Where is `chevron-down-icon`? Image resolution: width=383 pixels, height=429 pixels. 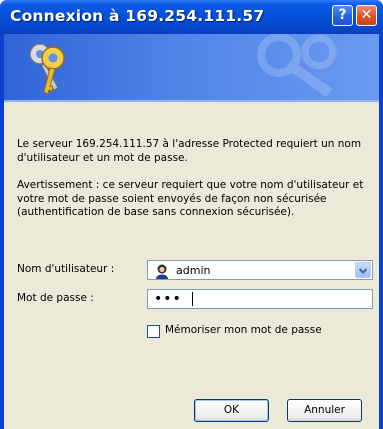
chevron-down-icon is located at coordinates (363, 271).